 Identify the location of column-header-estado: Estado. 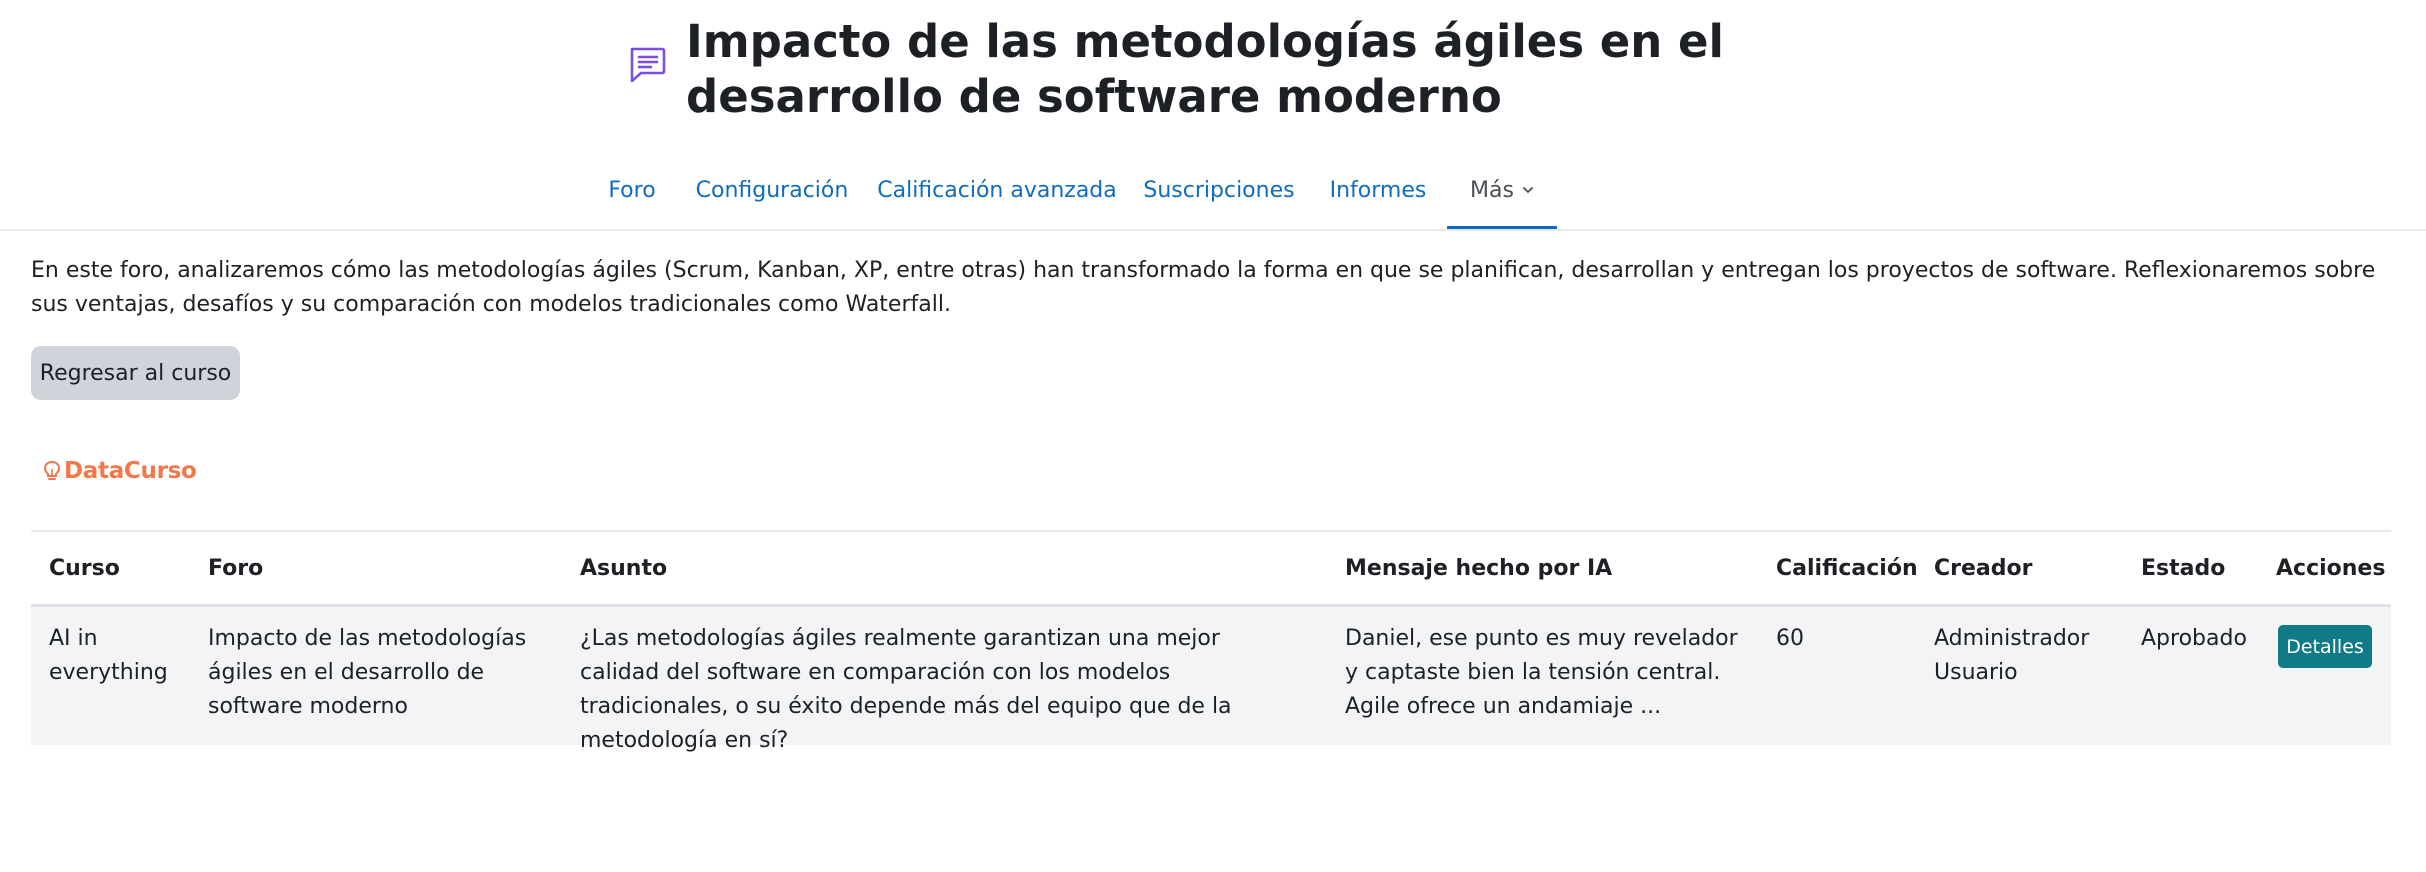
(2183, 568).